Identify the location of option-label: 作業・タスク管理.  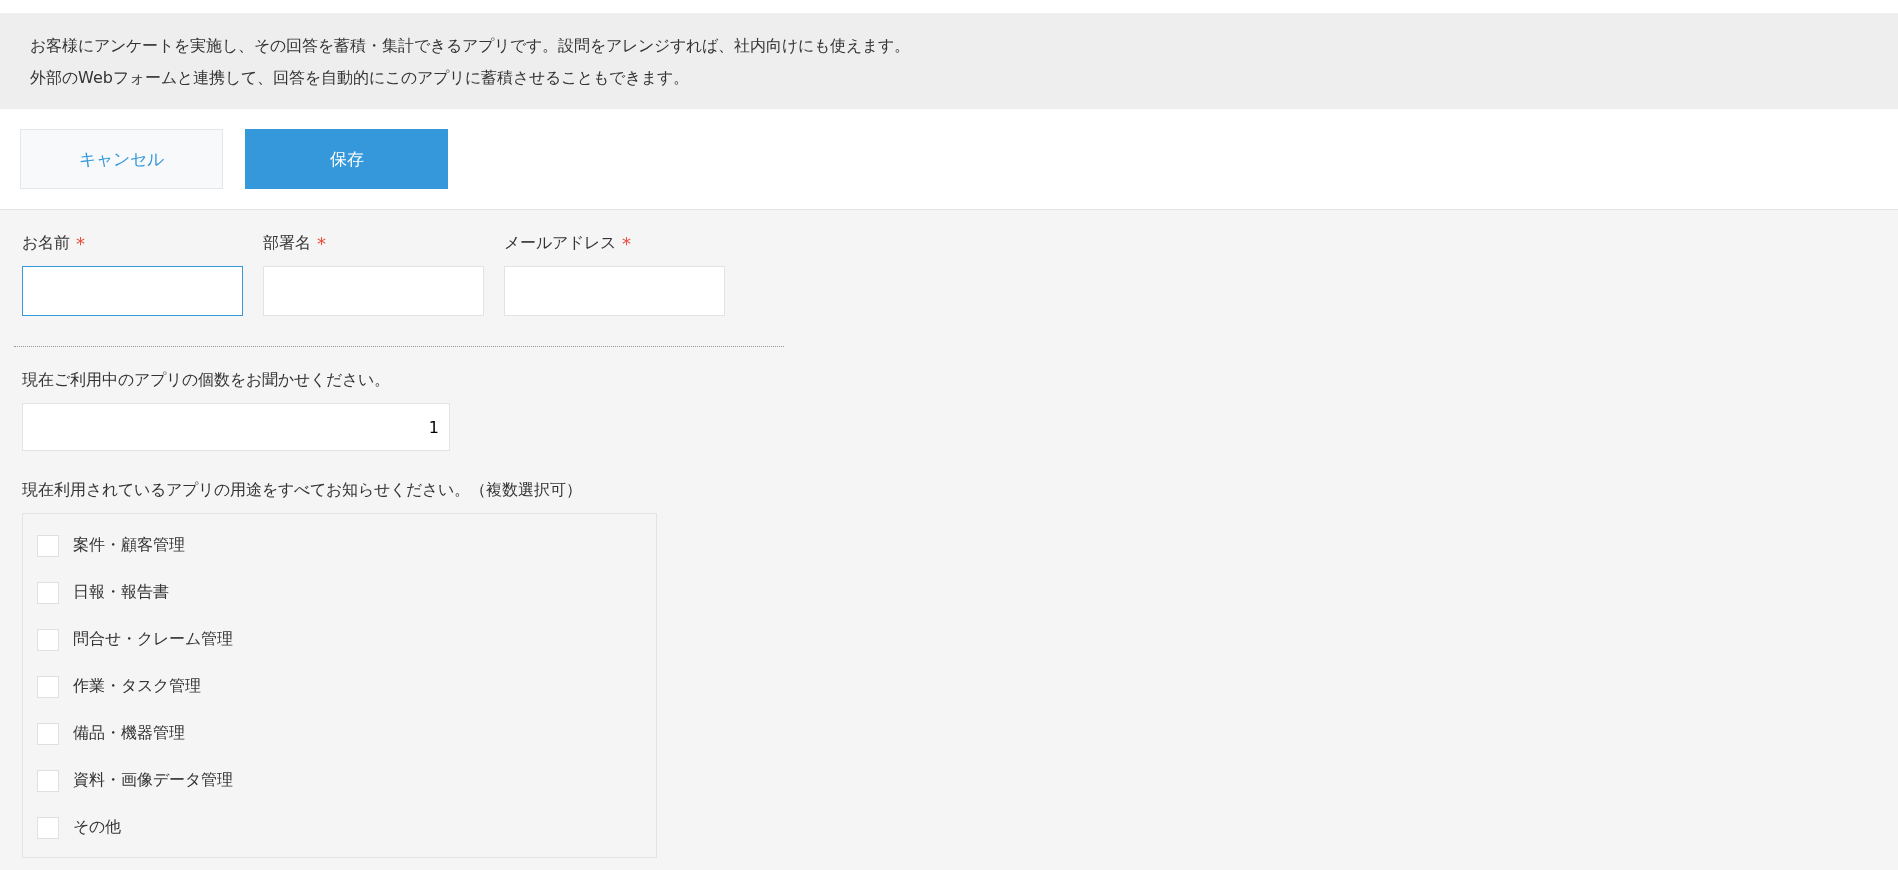
(137, 686).